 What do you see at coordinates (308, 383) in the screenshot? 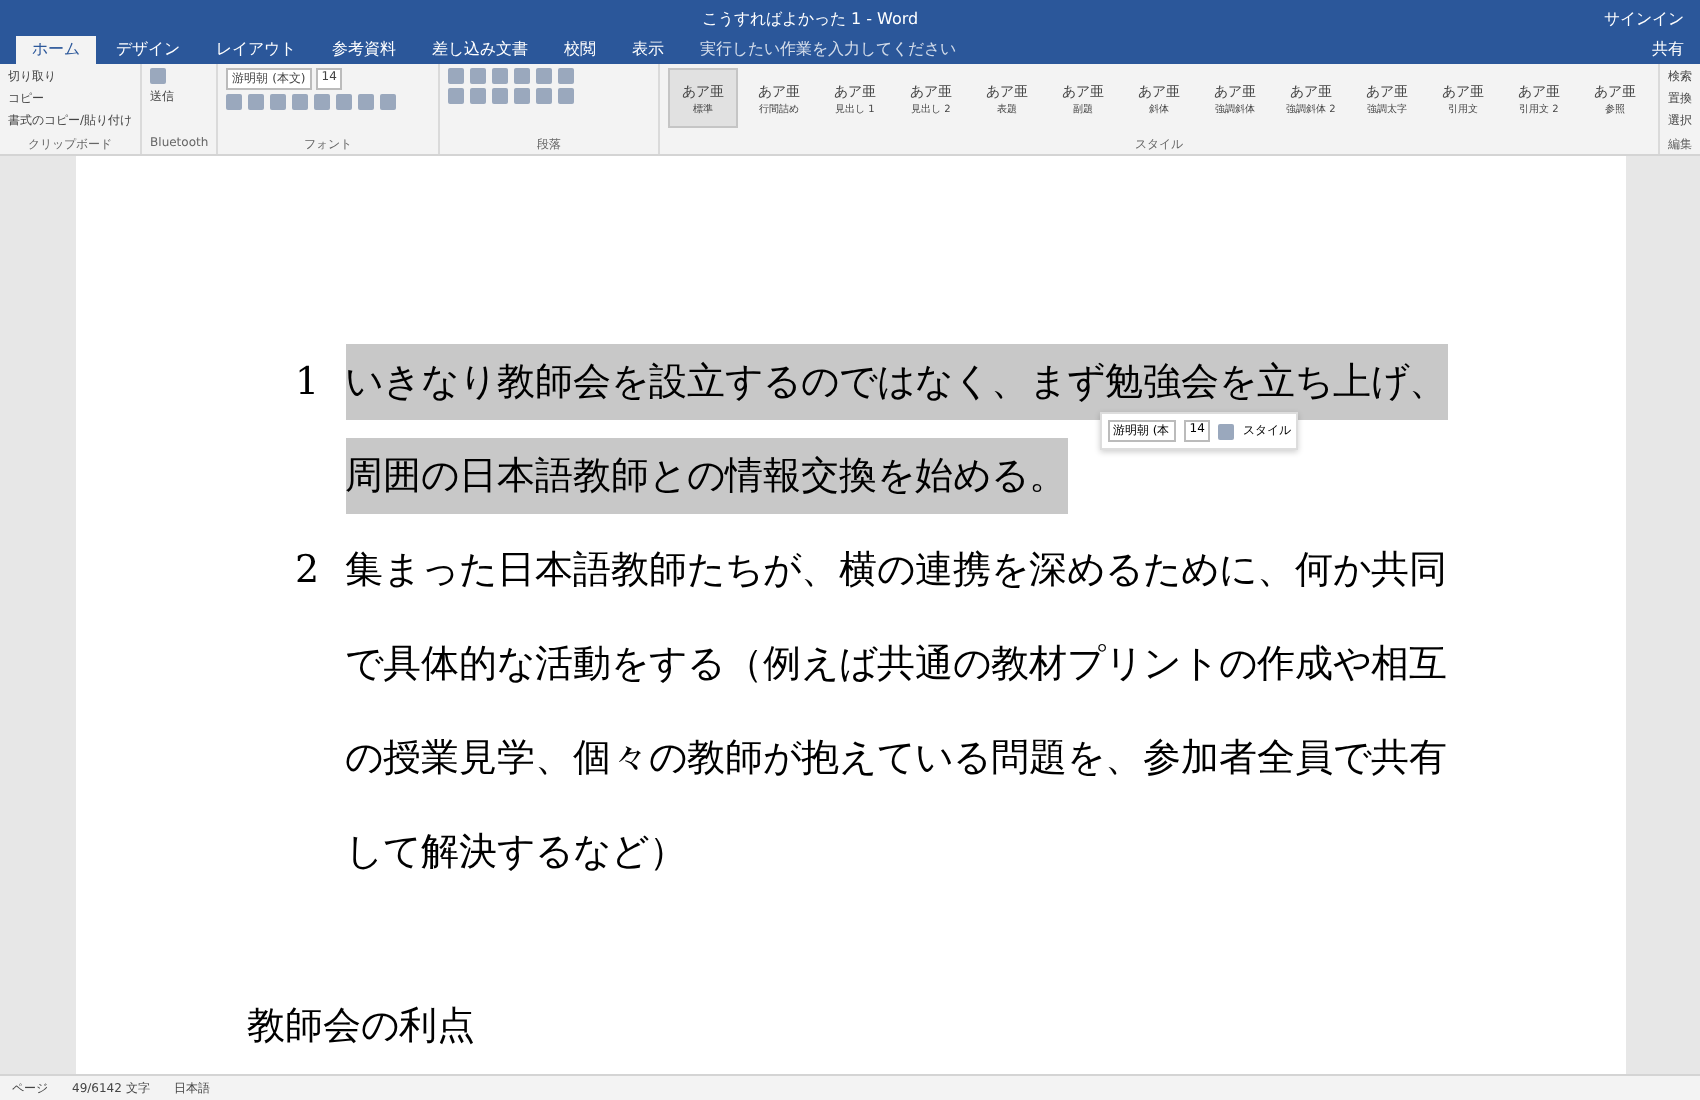
I see `list-number: 1` at bounding box center [308, 383].